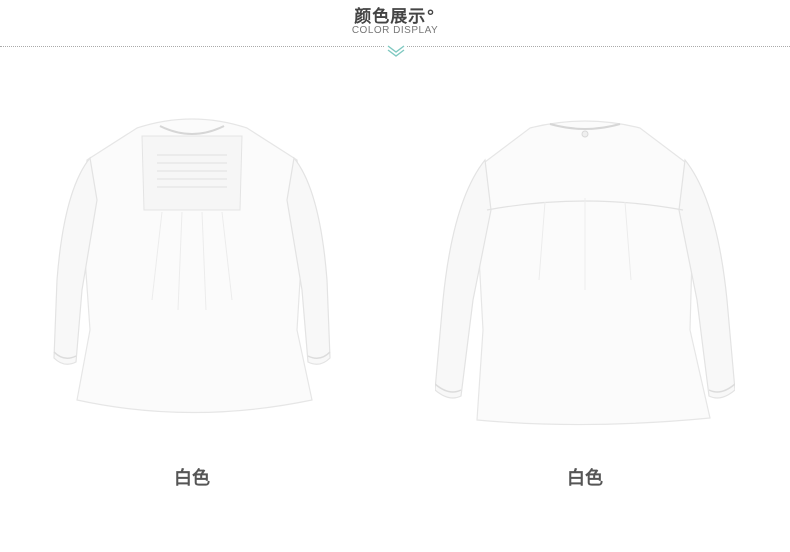 This screenshot has width=790, height=552. Describe the element at coordinates (396, 50) in the screenshot. I see `double-chevron-down-icon` at that location.